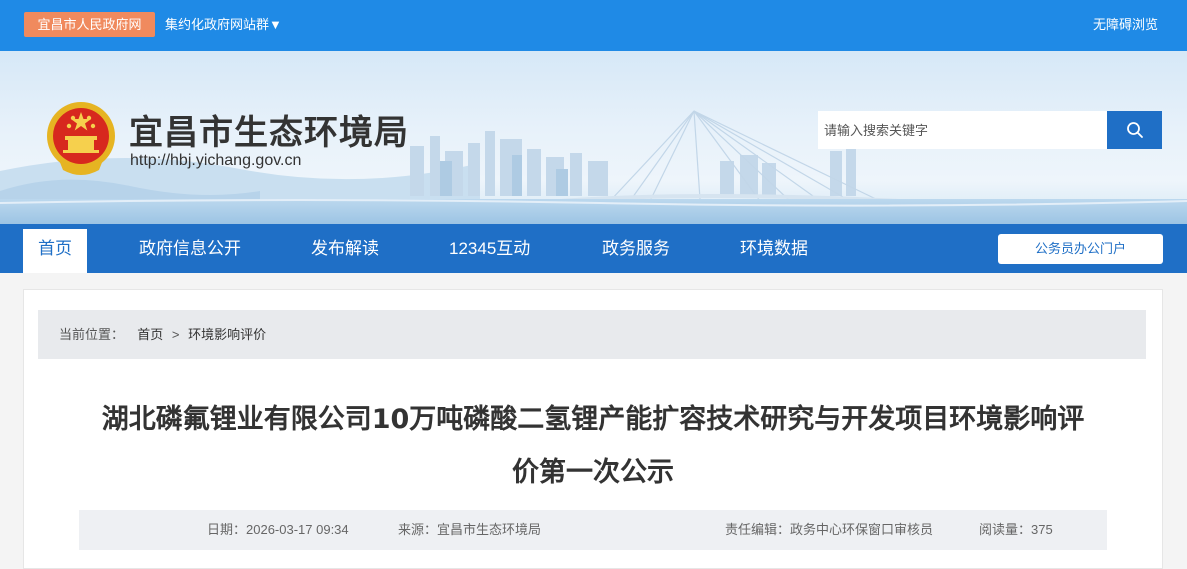 The image size is (1187, 569). What do you see at coordinates (190, 248) in the screenshot?
I see `nav-gov-info: 政府信息公开` at bounding box center [190, 248].